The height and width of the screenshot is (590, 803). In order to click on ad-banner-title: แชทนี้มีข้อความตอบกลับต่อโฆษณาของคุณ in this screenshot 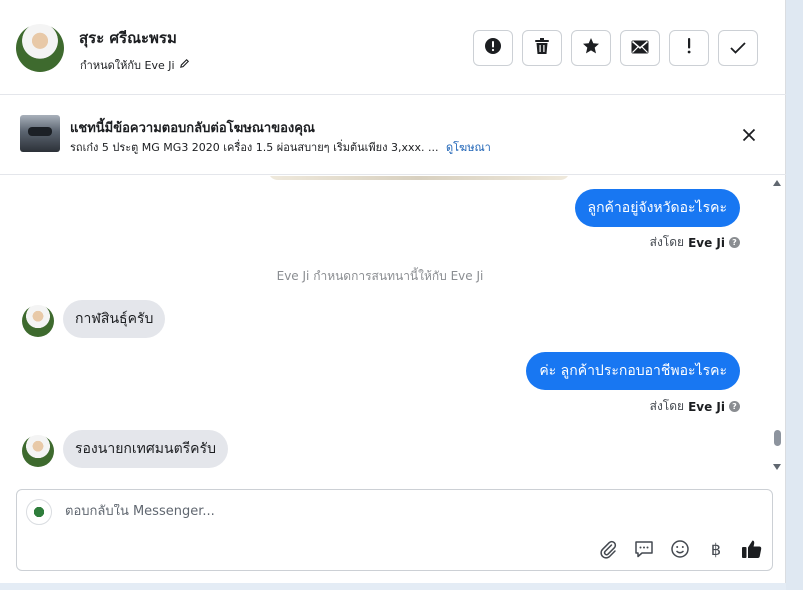, I will do `click(192, 128)`.